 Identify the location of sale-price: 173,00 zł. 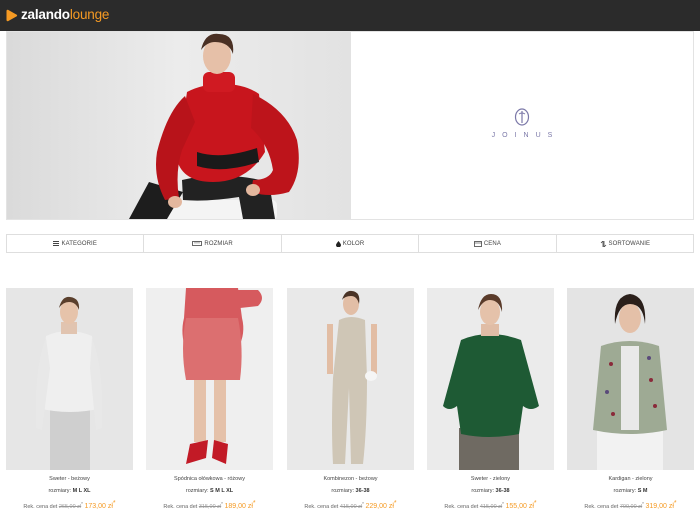
(98, 506).